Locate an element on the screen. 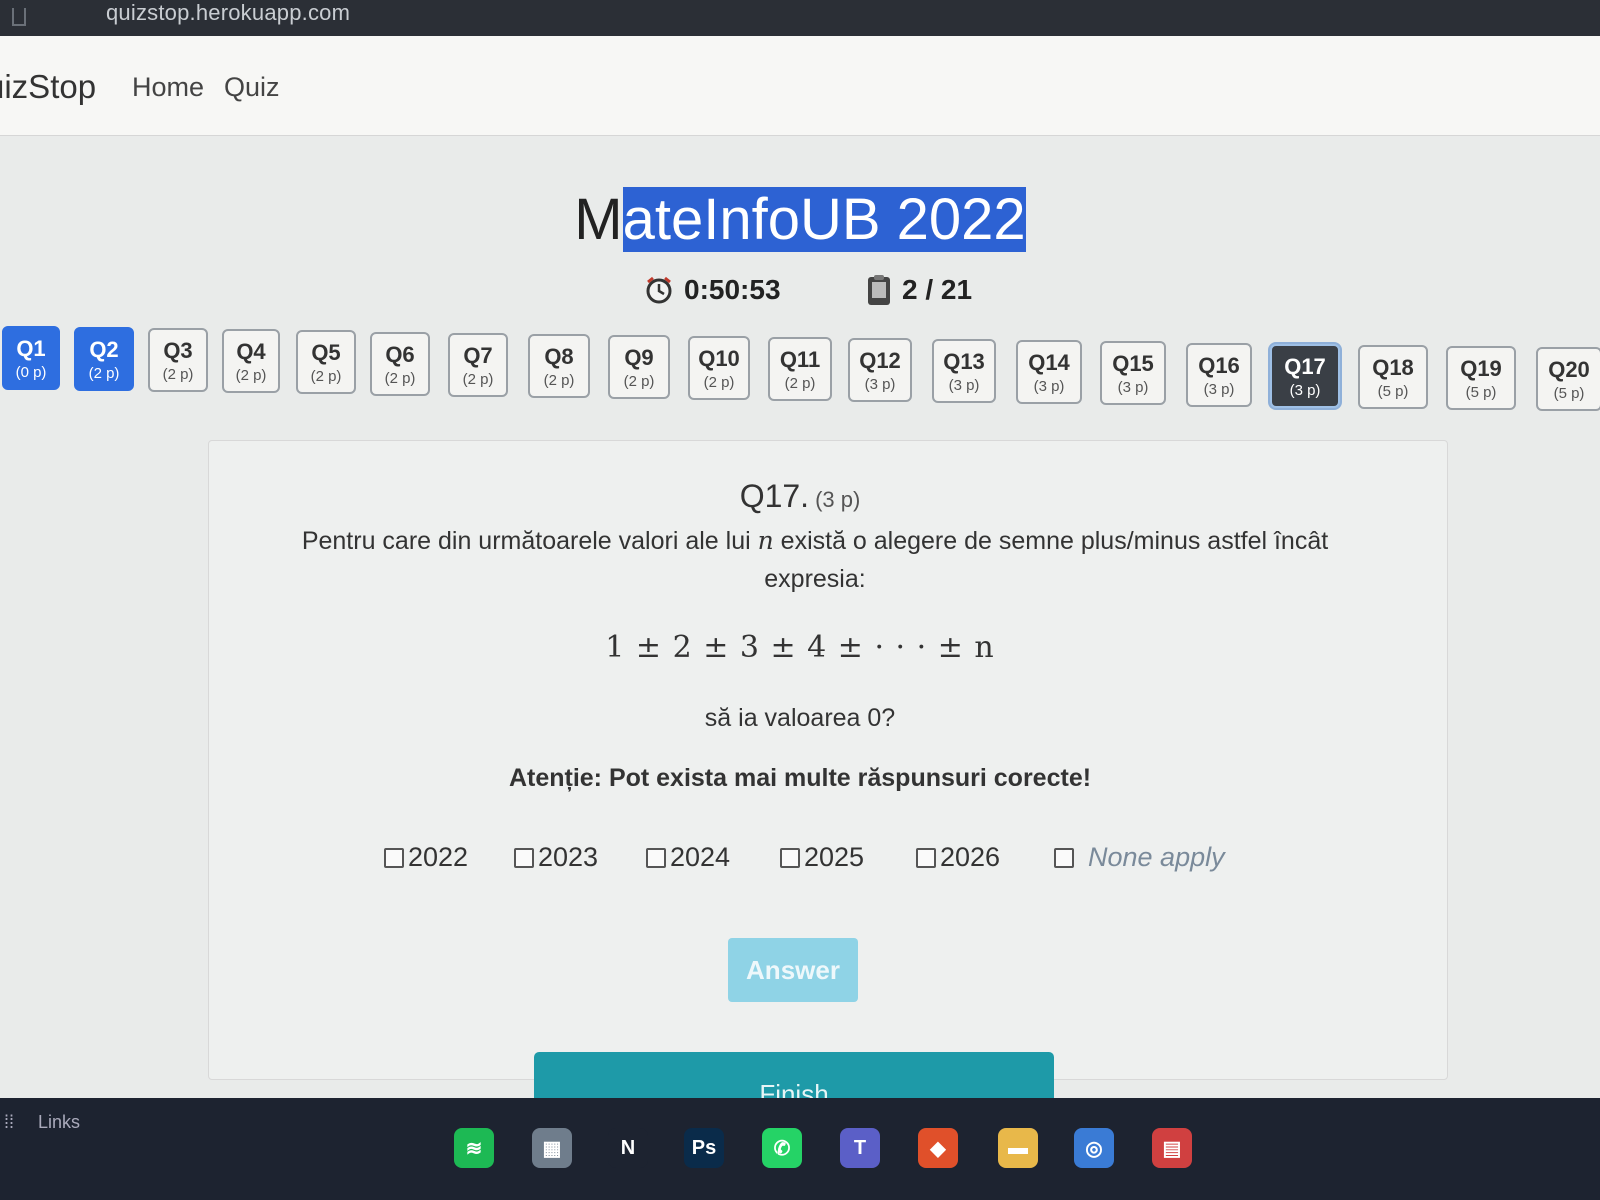  question-button-label: Q4 is located at coordinates (251, 351).